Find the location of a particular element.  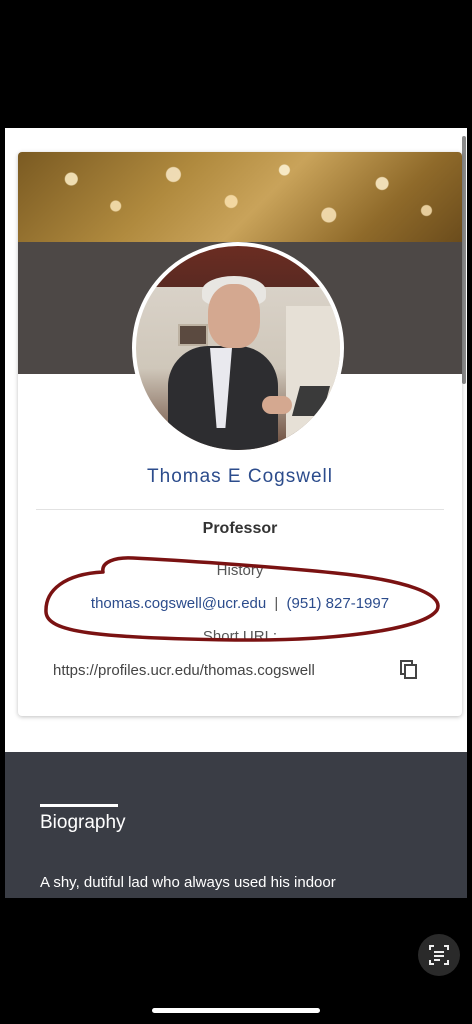

biography-rule is located at coordinates (79, 805).